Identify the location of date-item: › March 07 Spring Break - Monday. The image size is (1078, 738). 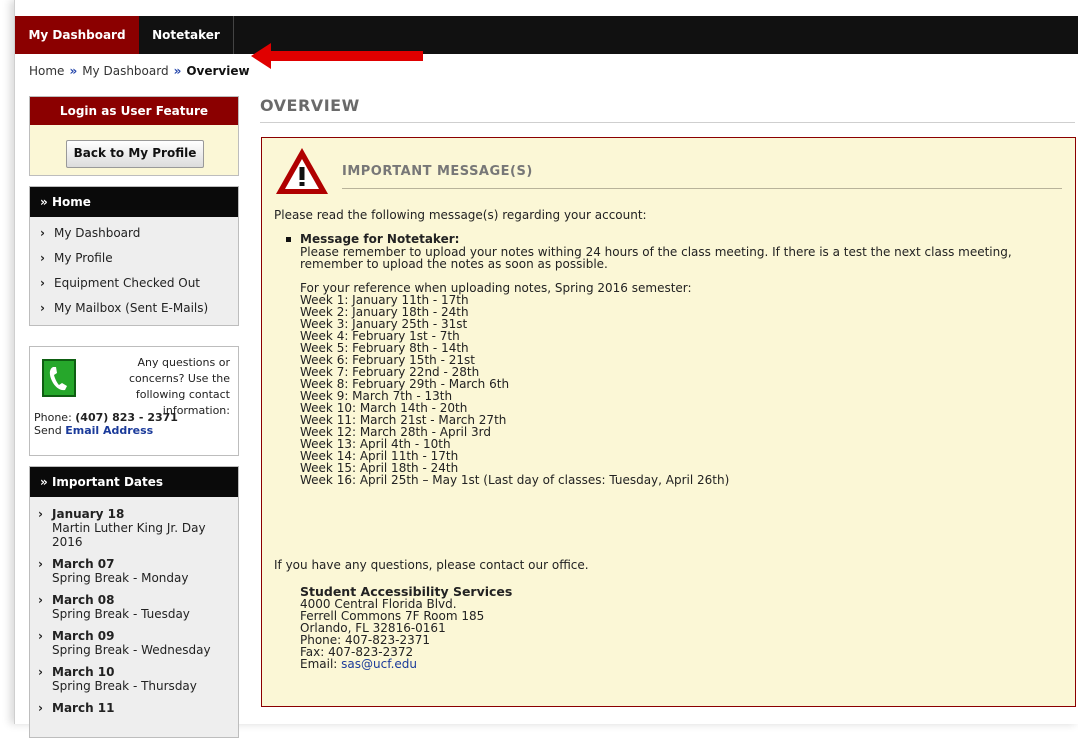
(134, 571).